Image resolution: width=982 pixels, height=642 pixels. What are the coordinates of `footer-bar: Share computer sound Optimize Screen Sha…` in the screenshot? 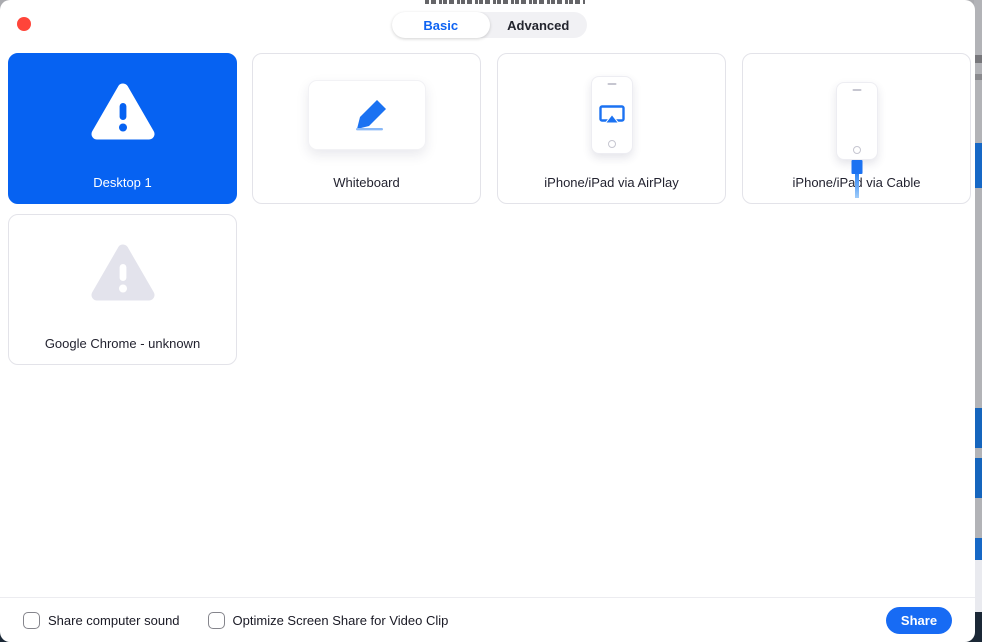 It's located at (487, 620).